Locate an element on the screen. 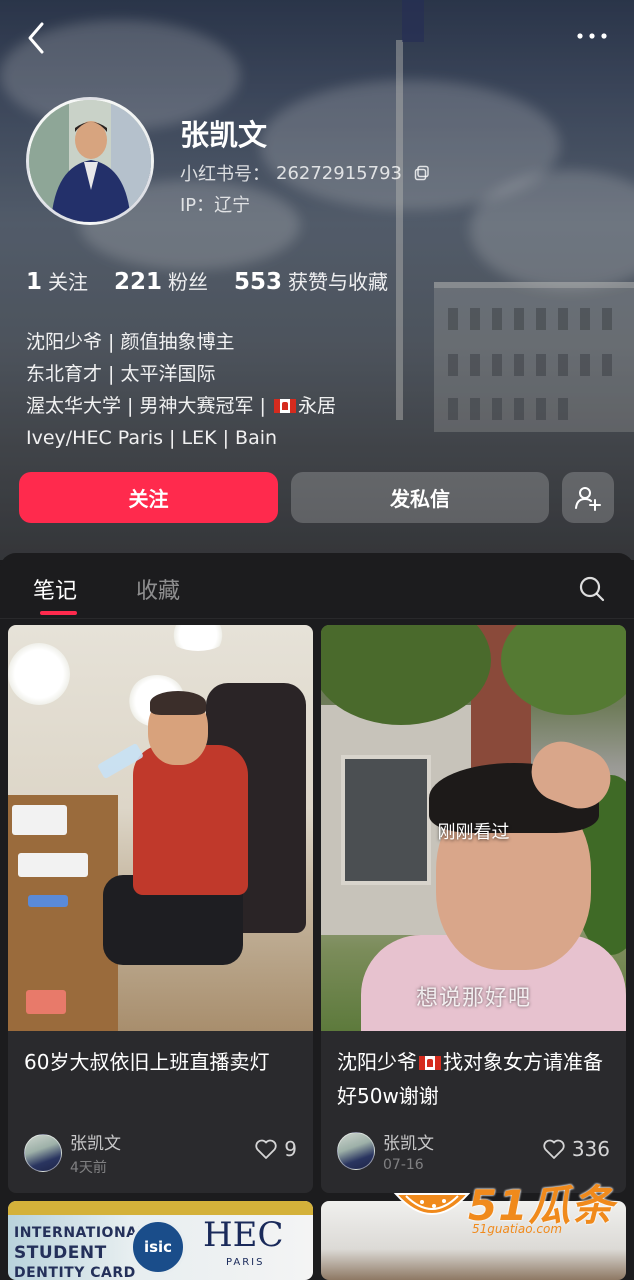 The height and width of the screenshot is (1280, 634). profile-stats: 1 关注 221 粉丝 553 获赞与收藏 is located at coordinates (207, 280).